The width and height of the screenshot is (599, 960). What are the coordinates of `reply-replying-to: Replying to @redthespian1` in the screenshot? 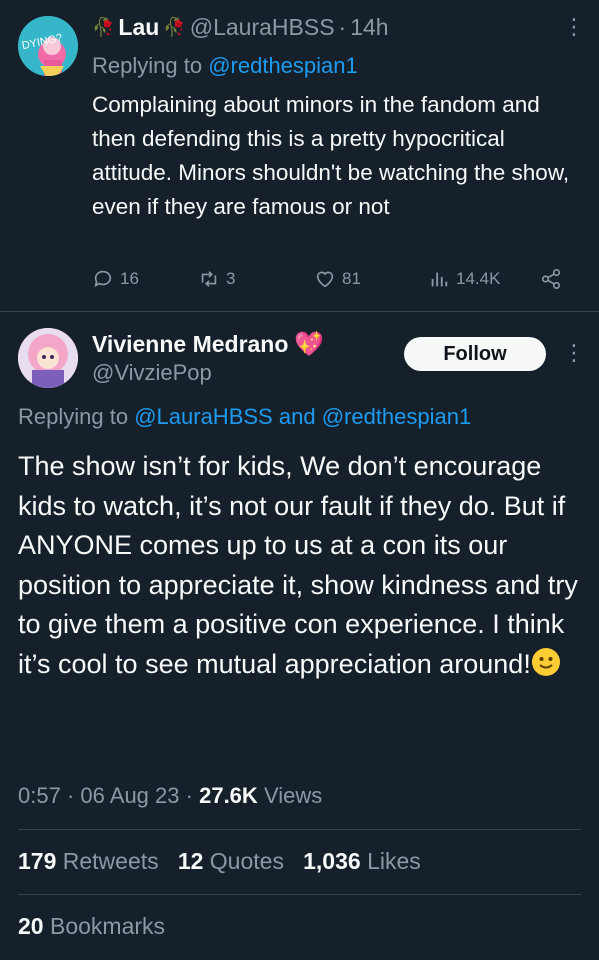 It's located at (225, 66).